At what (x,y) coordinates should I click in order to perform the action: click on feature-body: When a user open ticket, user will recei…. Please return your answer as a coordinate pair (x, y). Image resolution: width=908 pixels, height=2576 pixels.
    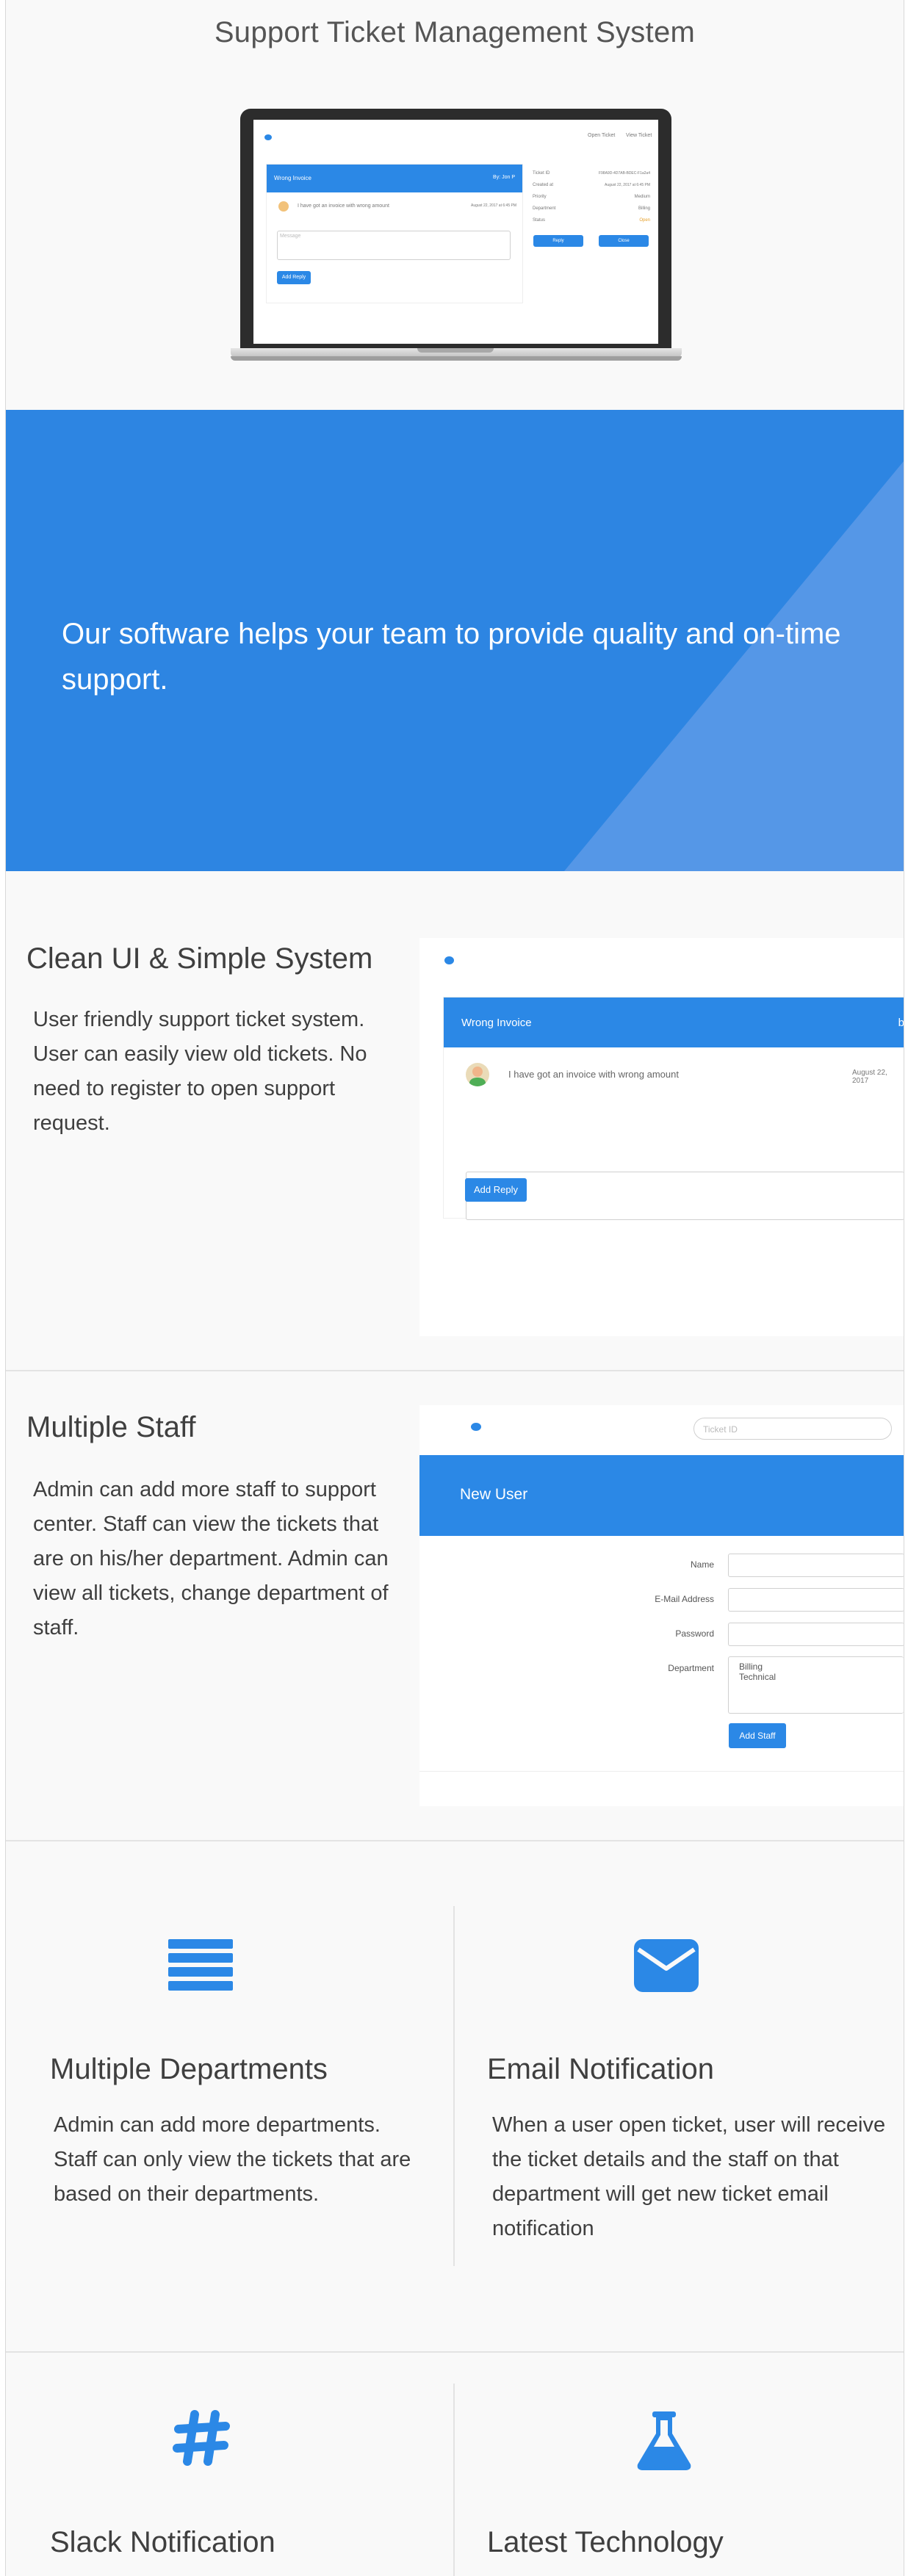
    Looking at the image, I should click on (689, 2176).